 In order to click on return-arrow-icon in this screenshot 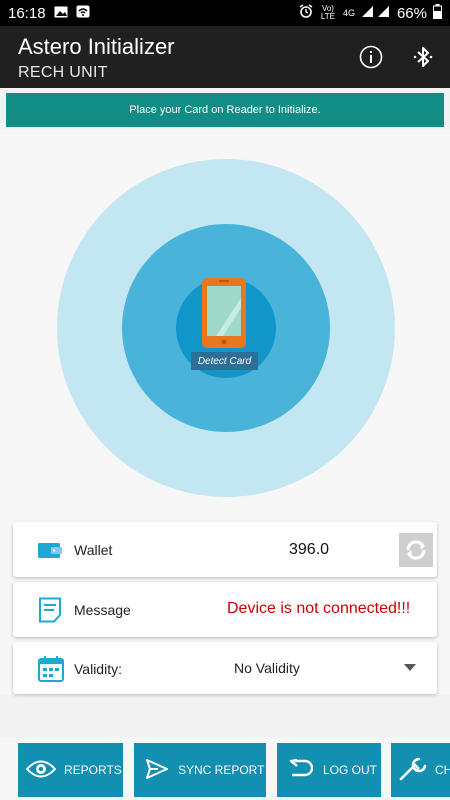, I will do `click(300, 770)`.